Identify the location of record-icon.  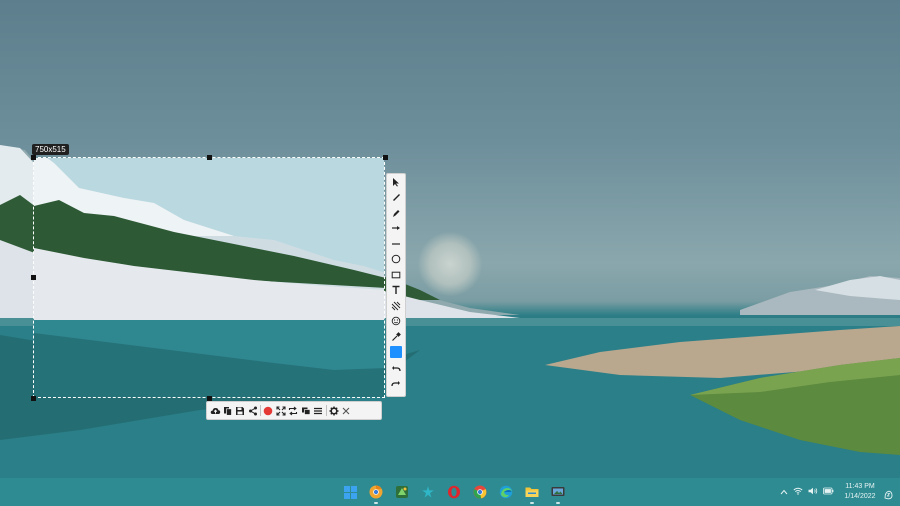
(268, 410).